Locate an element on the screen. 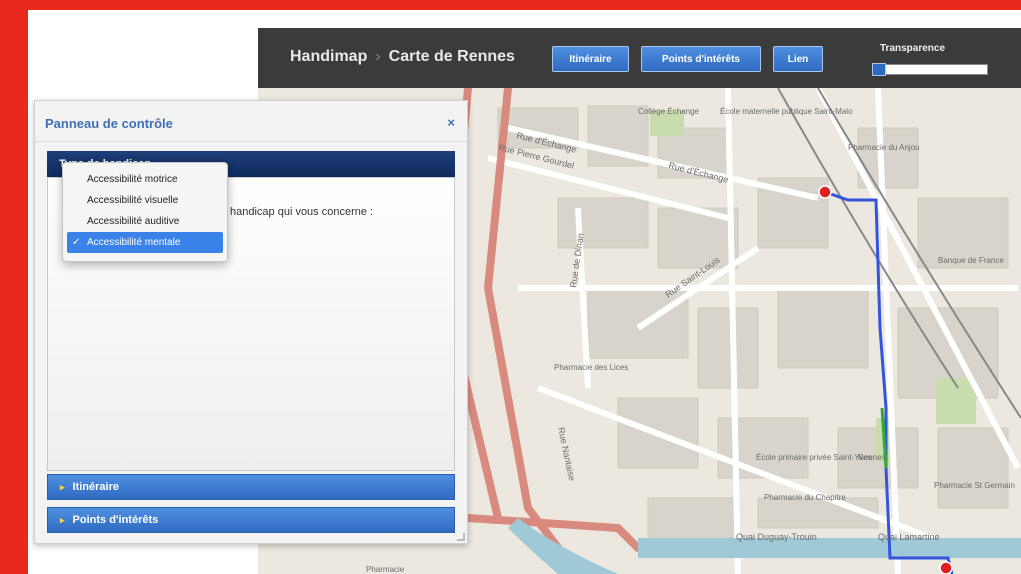 The width and height of the screenshot is (1021, 574). page-title: Handimap › Carte de Rennes is located at coordinates (402, 57).